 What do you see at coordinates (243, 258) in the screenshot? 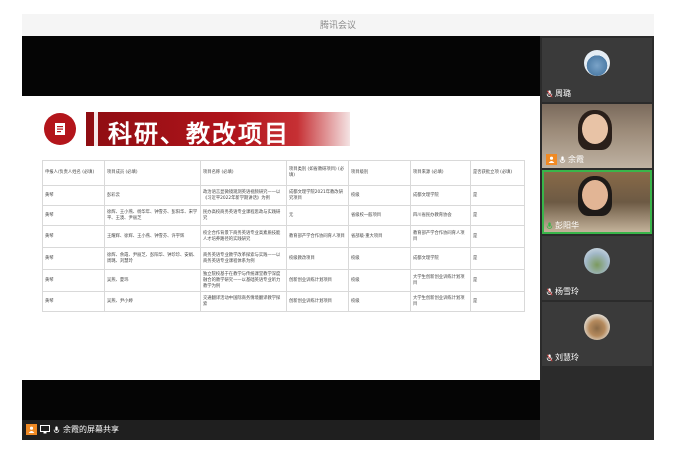
I see `table-cell: 商务英语专业教学改革探索与实践——以商务英语专业课程体系为例` at bounding box center [243, 258].